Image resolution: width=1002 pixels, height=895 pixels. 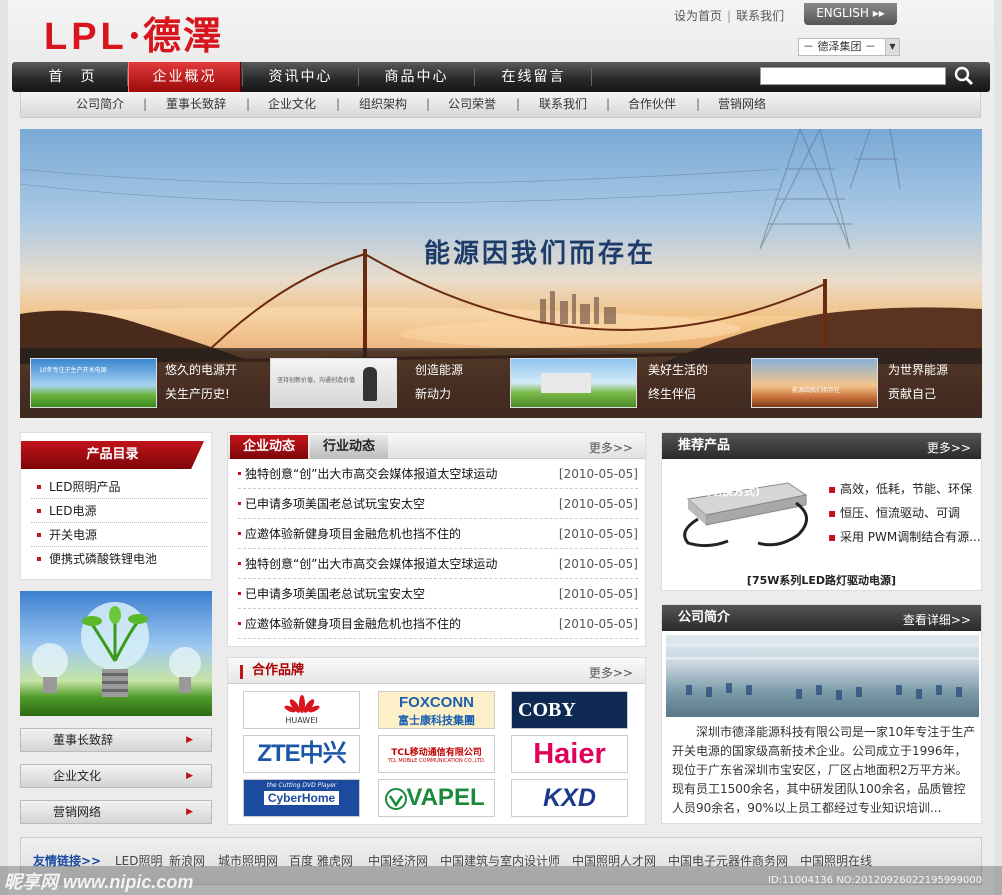 I want to click on header-accent-bar, so click(x=241, y=672).